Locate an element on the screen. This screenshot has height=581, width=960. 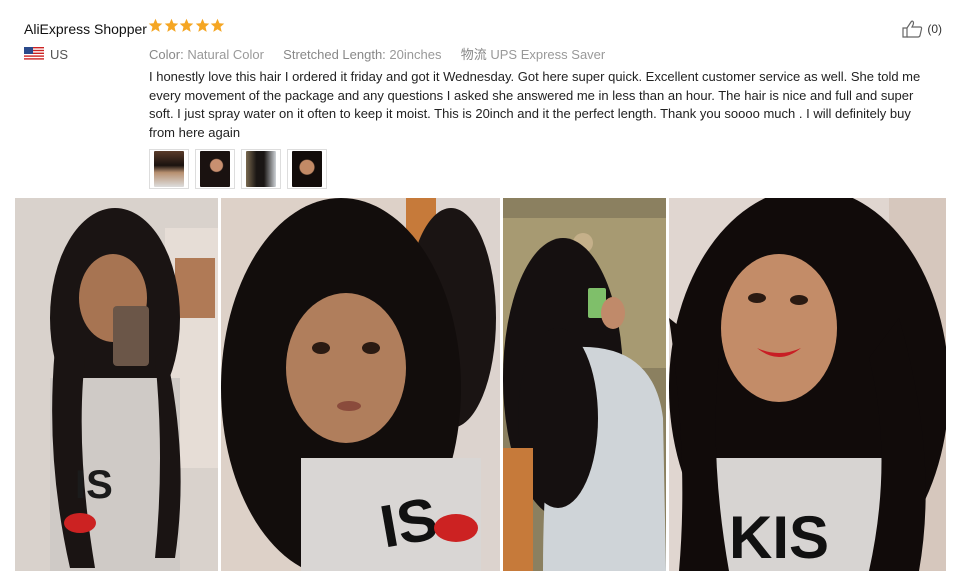
svg-text: KIS is located at coordinates (779, 537).